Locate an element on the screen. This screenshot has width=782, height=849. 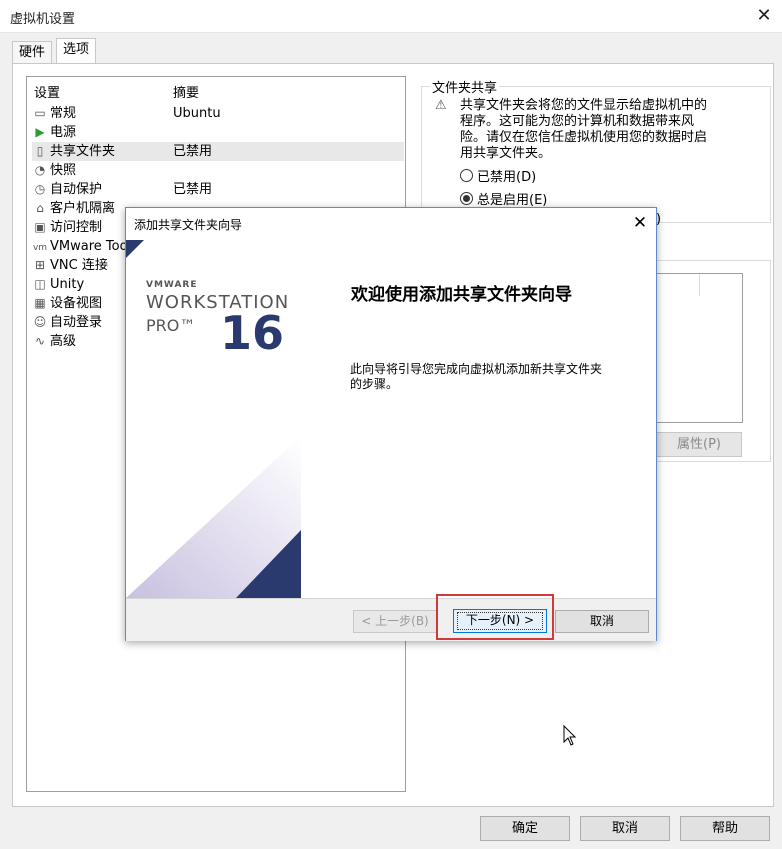
list-item-shared-folders: ▯ 共享文件夹 已禁用 is located at coordinates (218, 151).